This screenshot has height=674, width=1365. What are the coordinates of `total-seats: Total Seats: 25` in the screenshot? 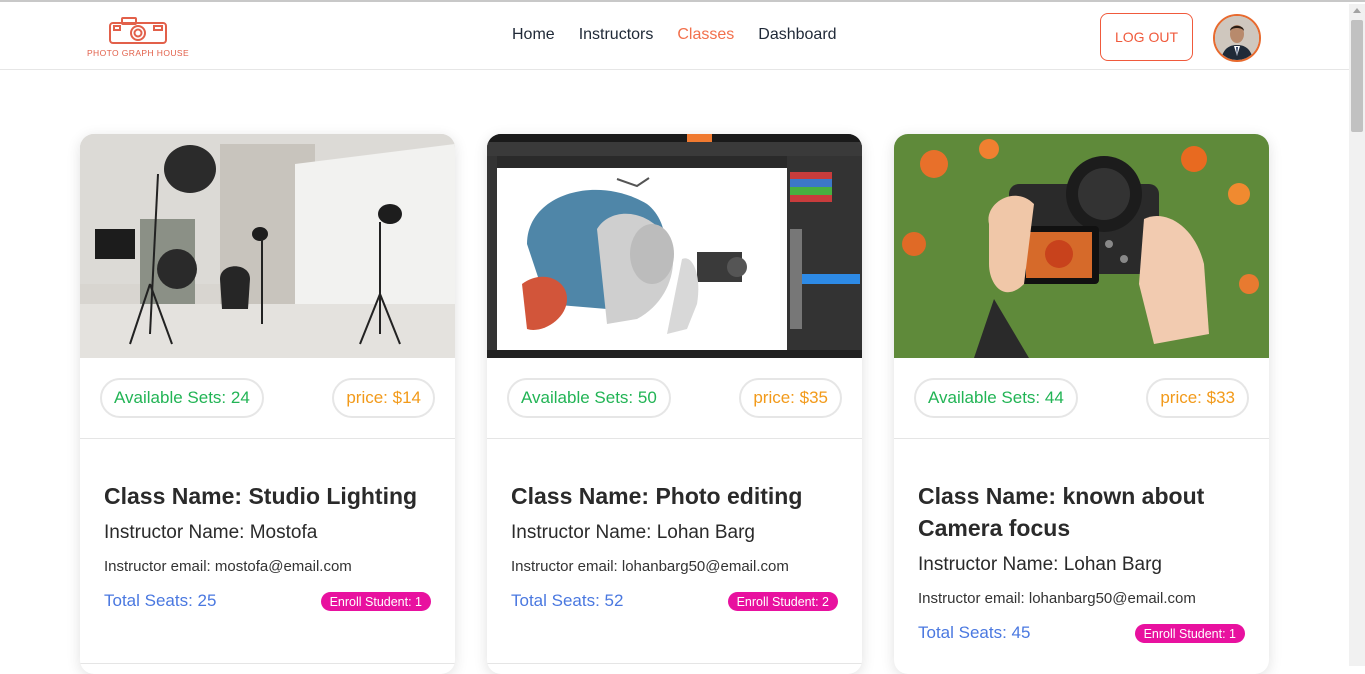 It's located at (160, 600).